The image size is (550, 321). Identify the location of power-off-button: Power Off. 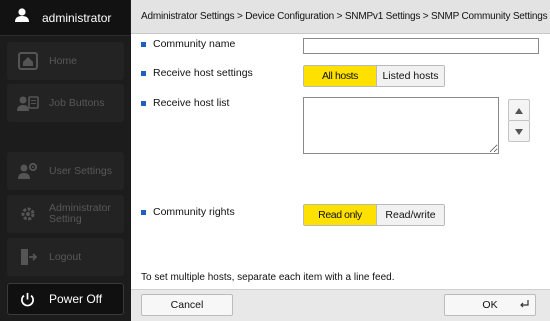
(65, 299).